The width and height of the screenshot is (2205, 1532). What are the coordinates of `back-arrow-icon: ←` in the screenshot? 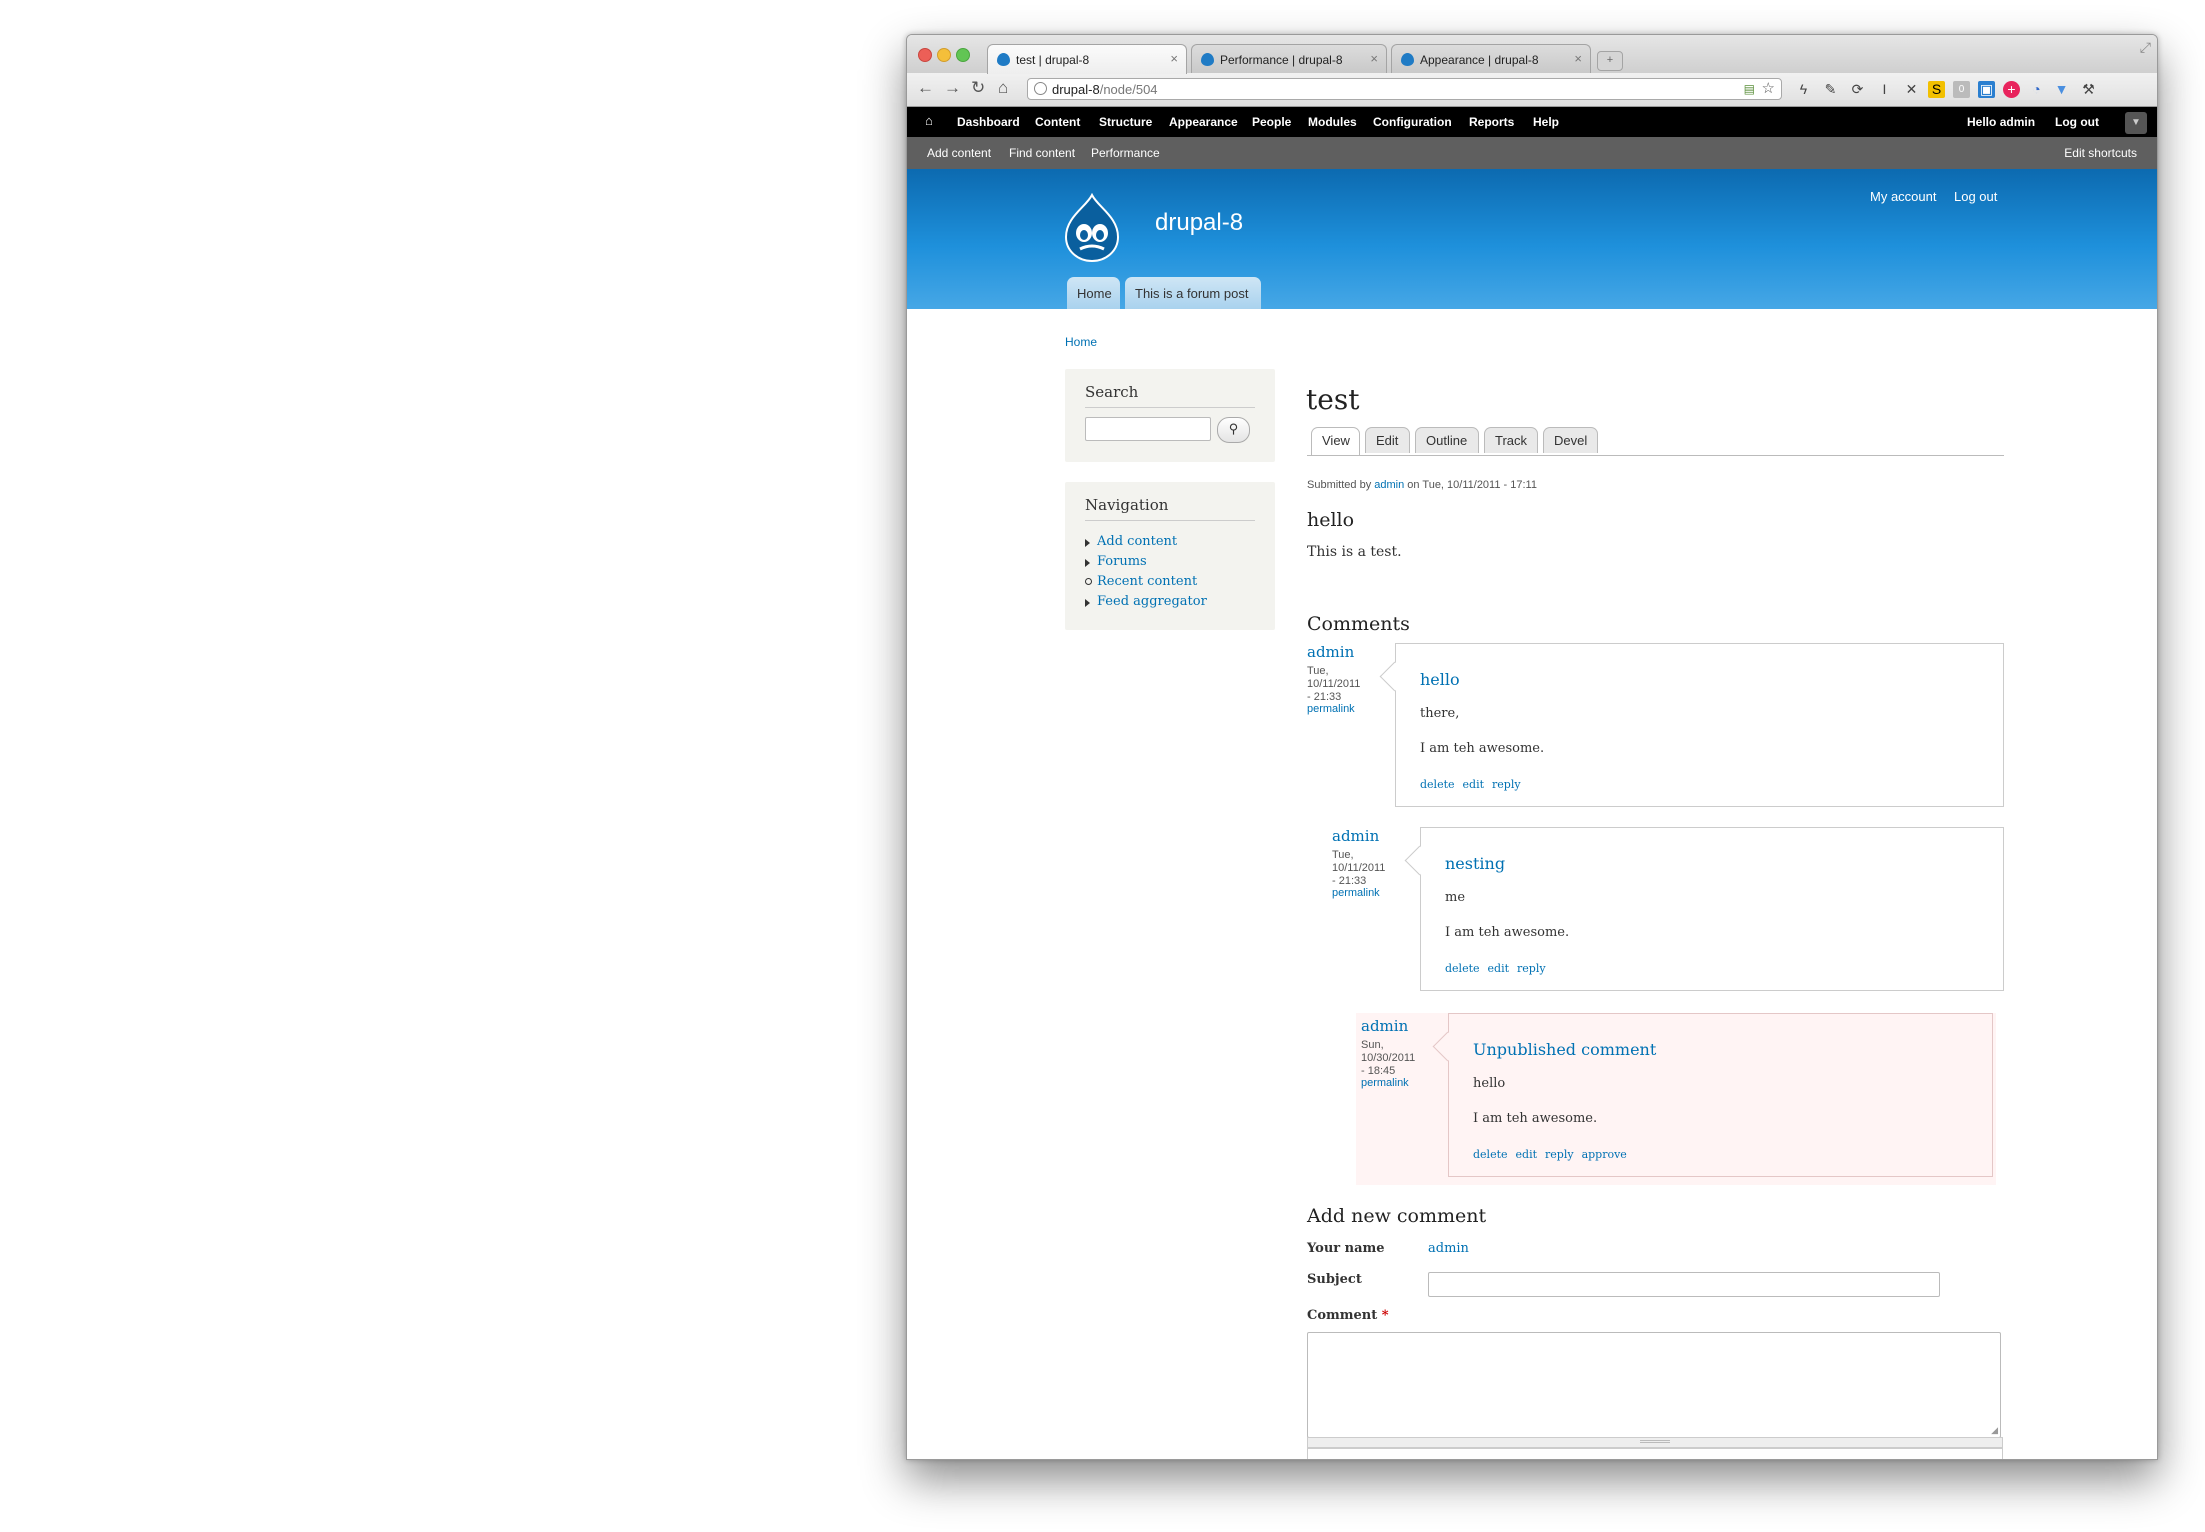 It's located at (925, 88).